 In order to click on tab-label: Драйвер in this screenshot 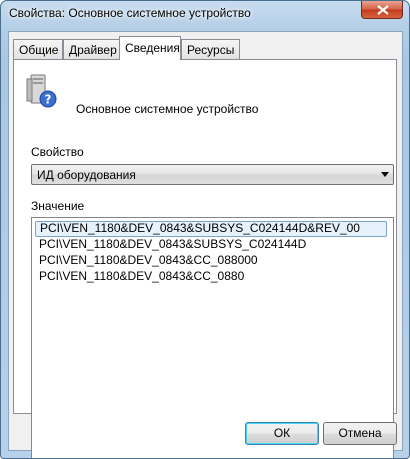, I will do `click(93, 50)`.